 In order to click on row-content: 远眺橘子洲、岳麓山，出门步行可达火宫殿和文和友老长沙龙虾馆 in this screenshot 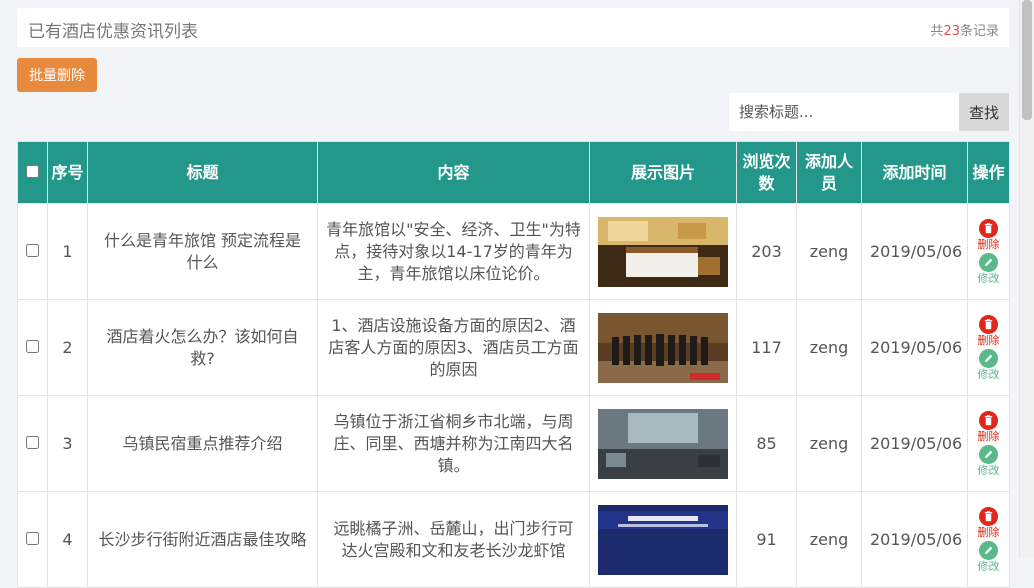, I will do `click(453, 539)`.